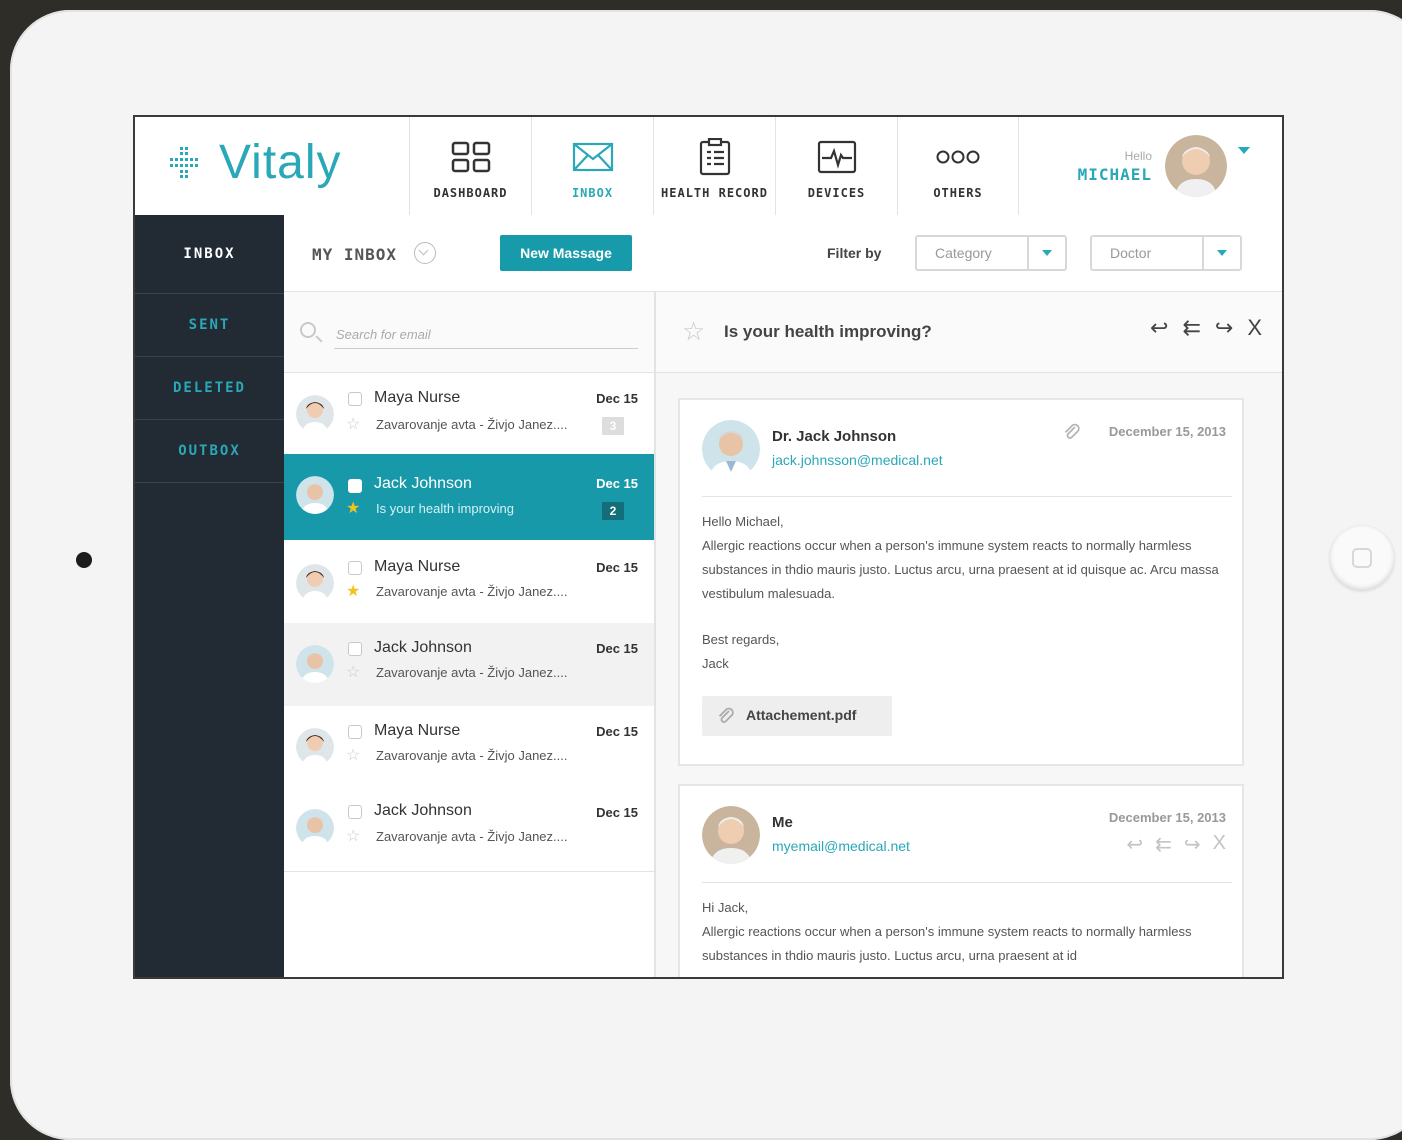 The image size is (1402, 1140). What do you see at coordinates (209, 254) in the screenshot?
I see `sidebar-item-inbox: INBOX` at bounding box center [209, 254].